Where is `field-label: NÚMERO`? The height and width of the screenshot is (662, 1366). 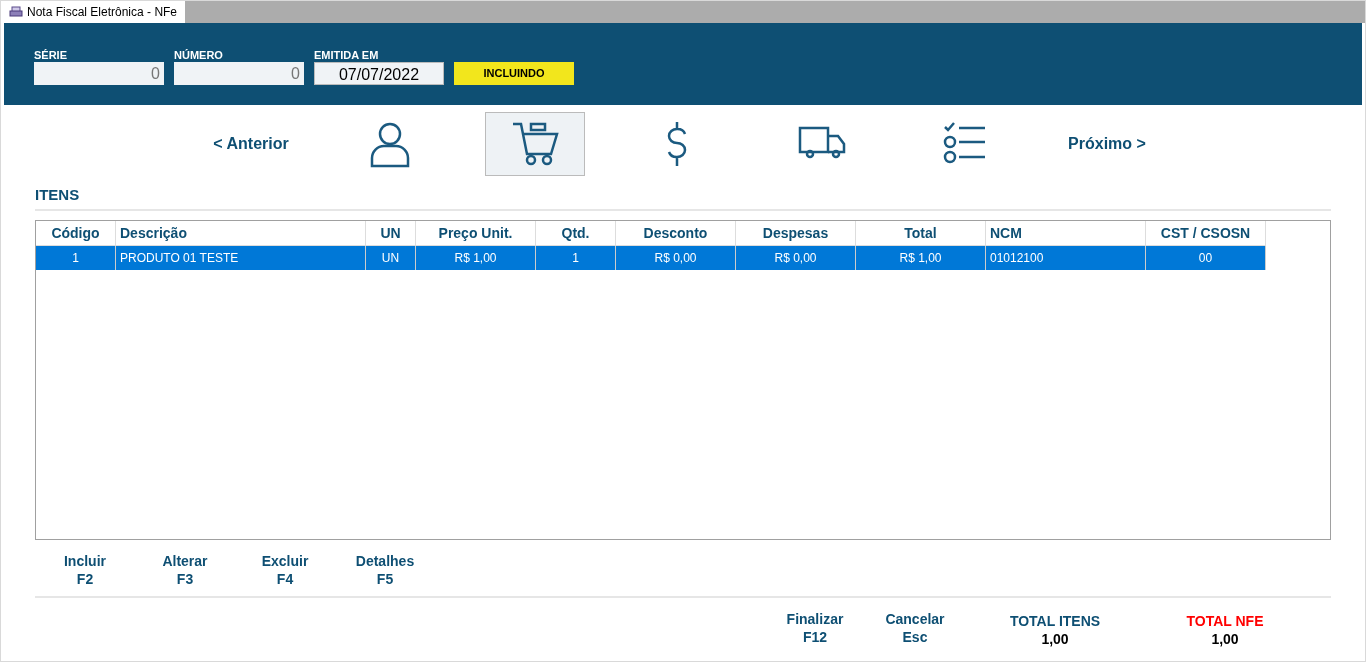 field-label: NÚMERO is located at coordinates (199, 55).